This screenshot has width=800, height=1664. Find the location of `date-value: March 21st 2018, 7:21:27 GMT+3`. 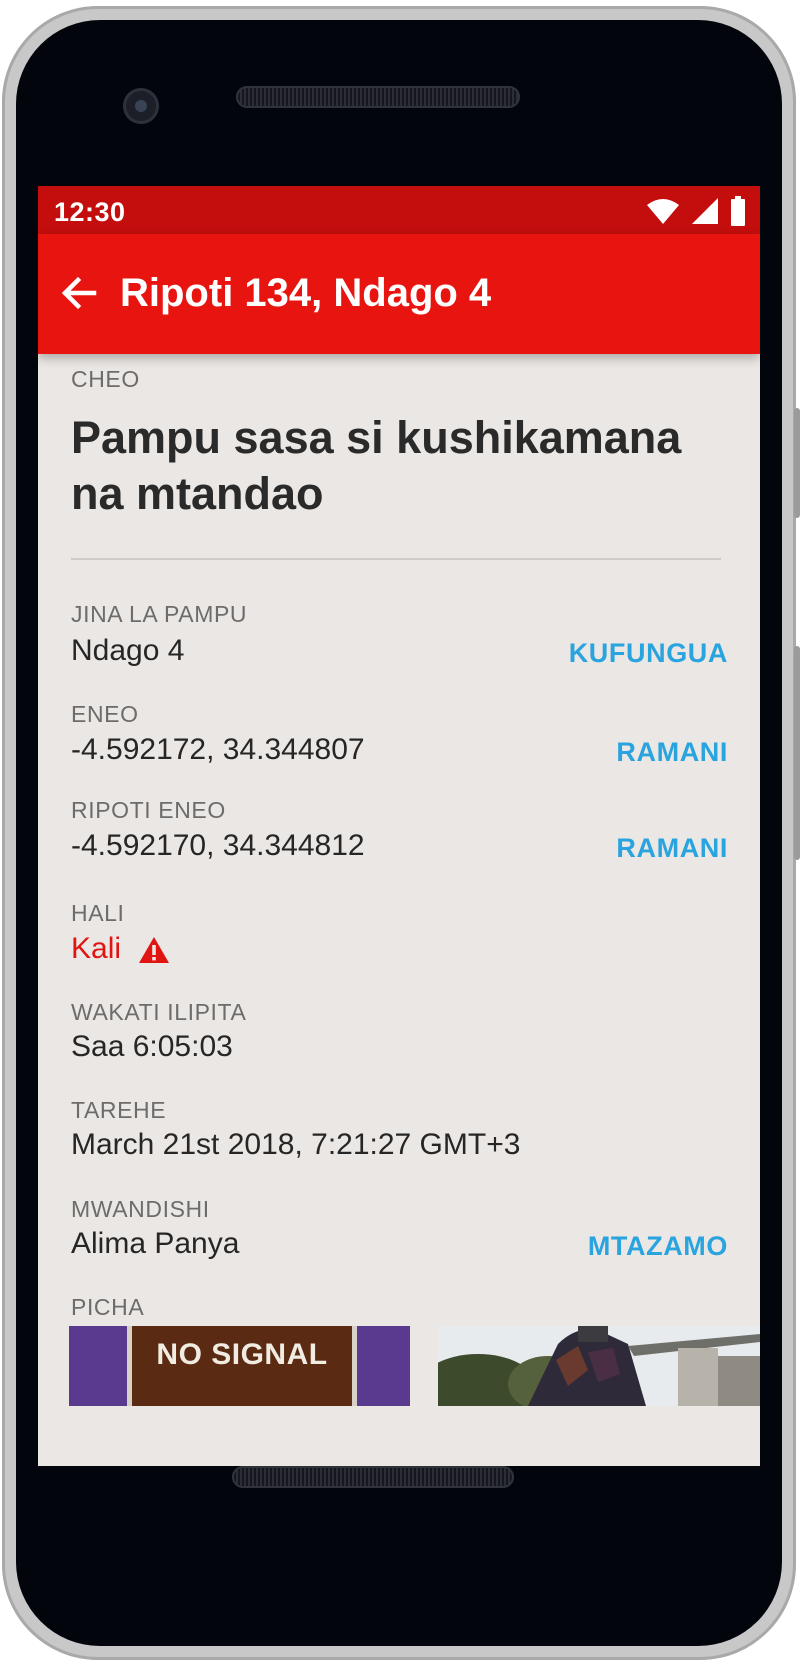

date-value: March 21st 2018, 7:21:27 GMT+3 is located at coordinates (296, 1144).